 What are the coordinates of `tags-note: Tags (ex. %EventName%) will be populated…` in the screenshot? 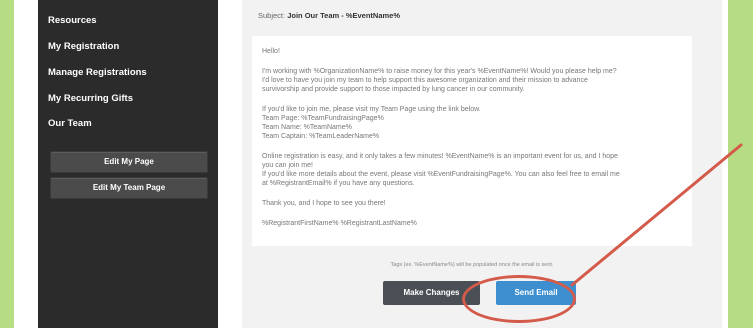 It's located at (472, 265).